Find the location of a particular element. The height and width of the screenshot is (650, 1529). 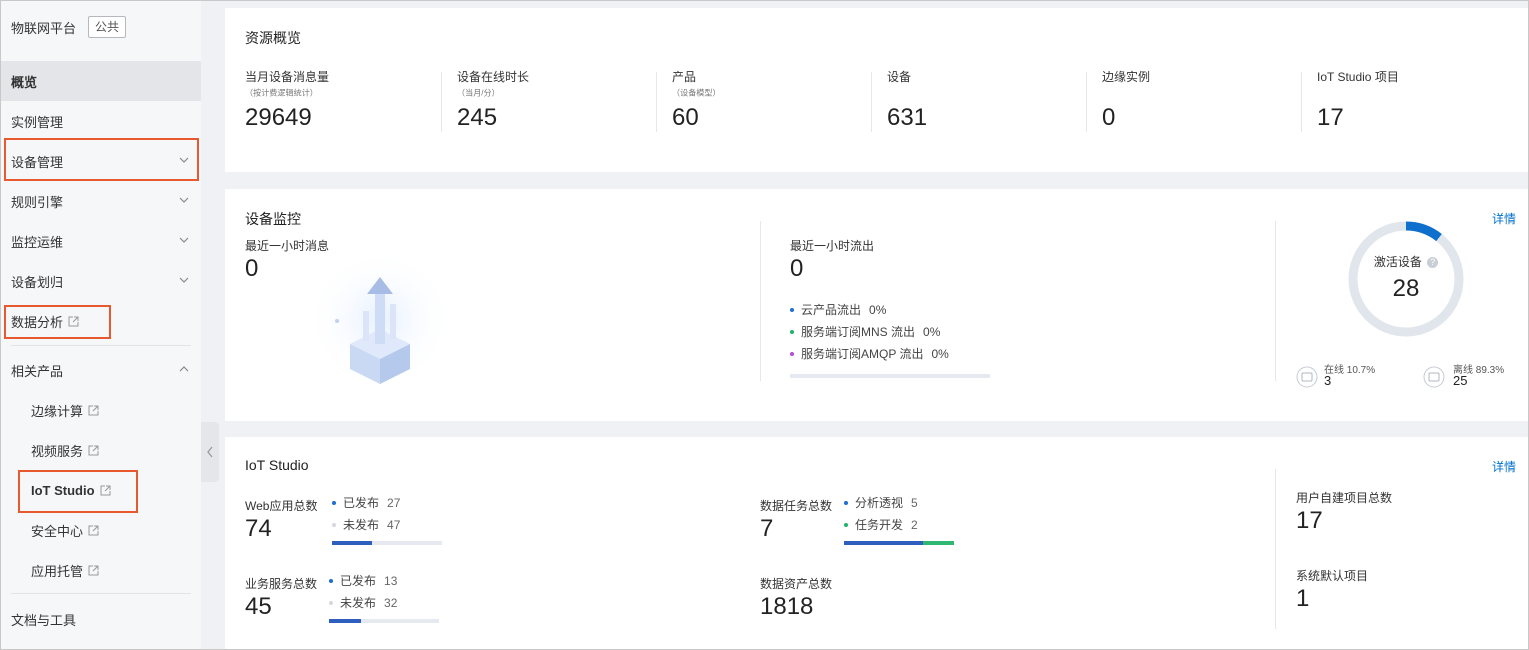

stat-products: 产品 （设备模型） is located at coordinates (699, 83).